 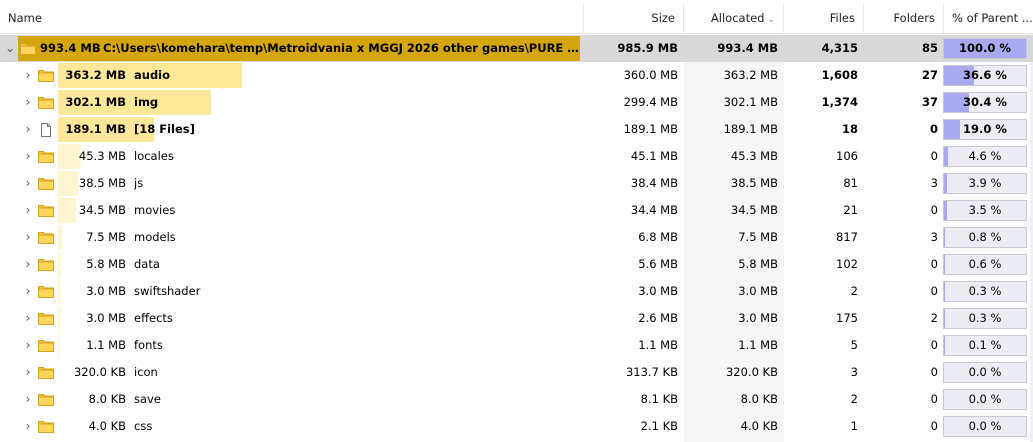 I want to click on file-icon, so click(x=46, y=130).